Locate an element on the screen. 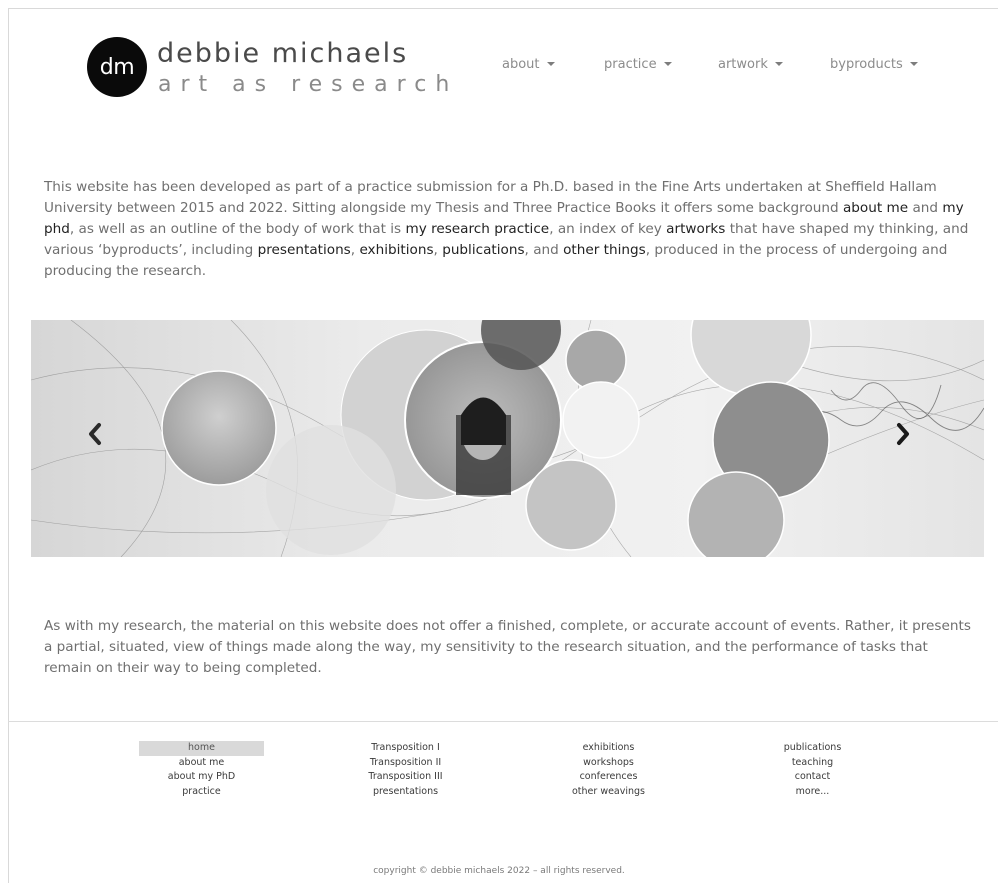 The height and width of the screenshot is (883, 998). link-research-practice: my research practice is located at coordinates (477, 229).